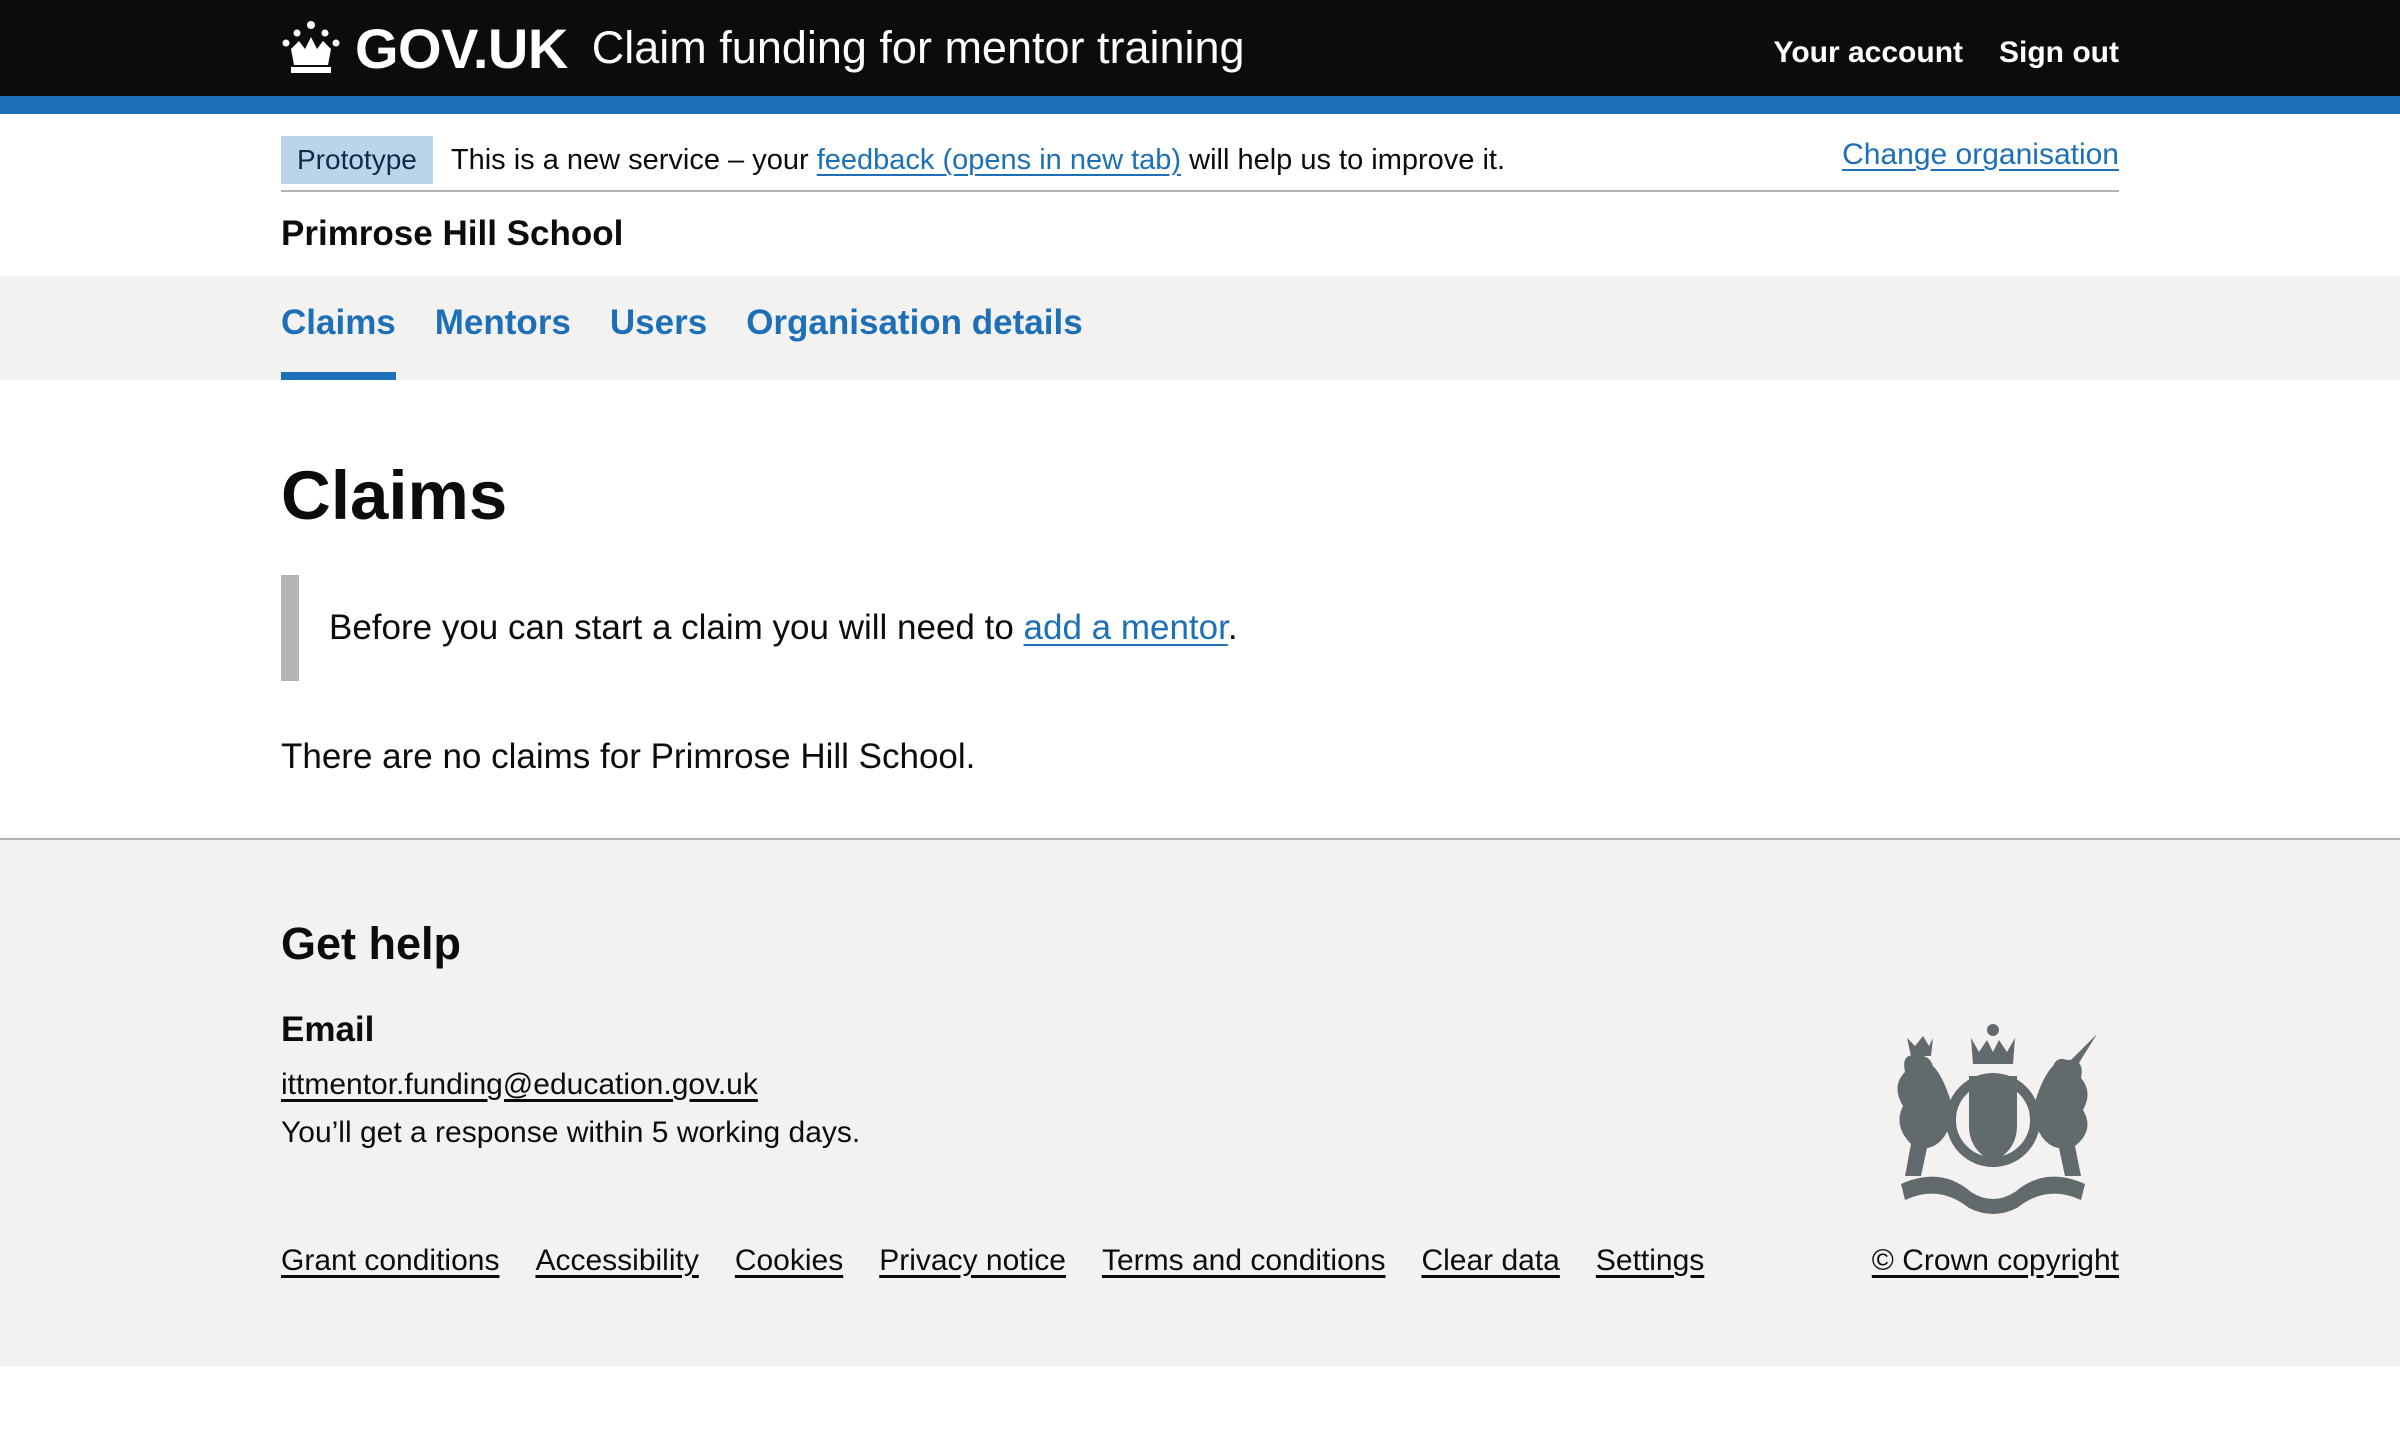  Describe the element at coordinates (328, 1029) in the screenshot. I see `footer-email-heading: Email` at that location.